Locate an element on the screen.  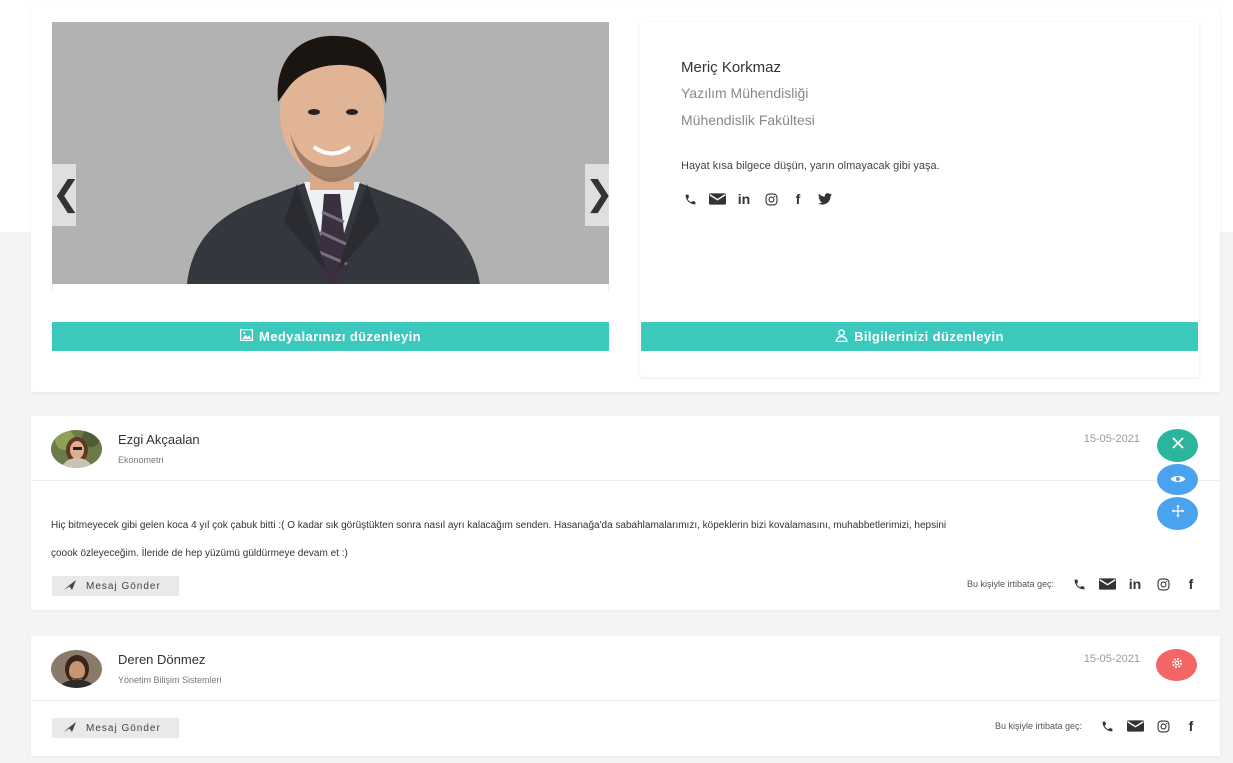
twitter-icon is located at coordinates (825, 199).